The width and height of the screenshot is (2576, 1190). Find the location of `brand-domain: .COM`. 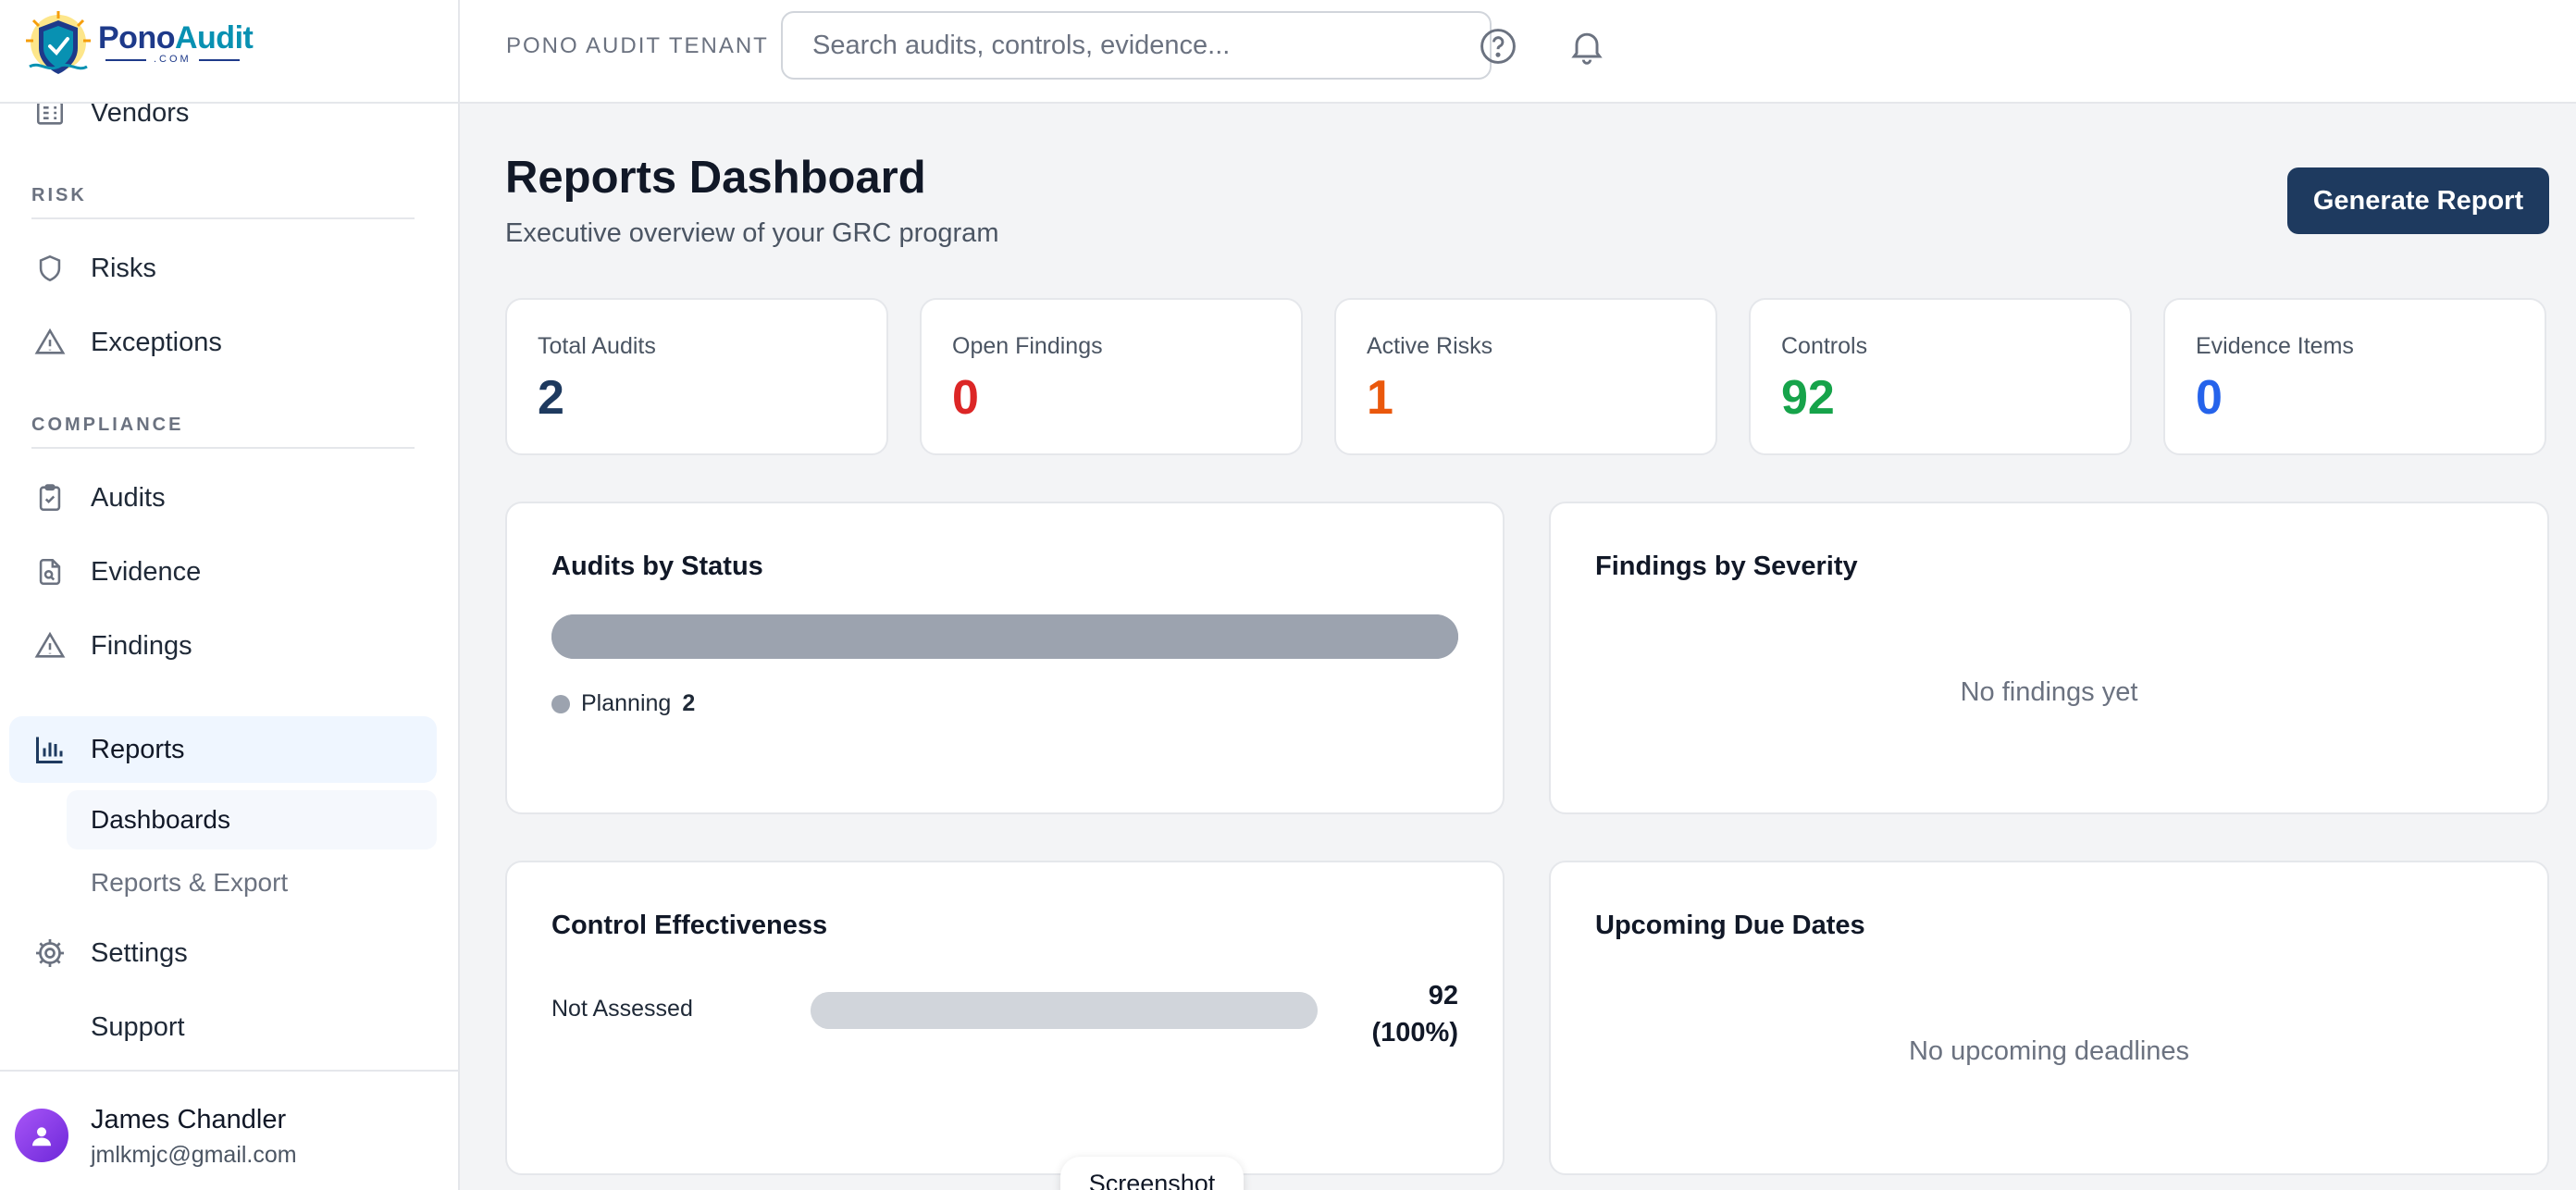

brand-domain: .COM is located at coordinates (173, 59).